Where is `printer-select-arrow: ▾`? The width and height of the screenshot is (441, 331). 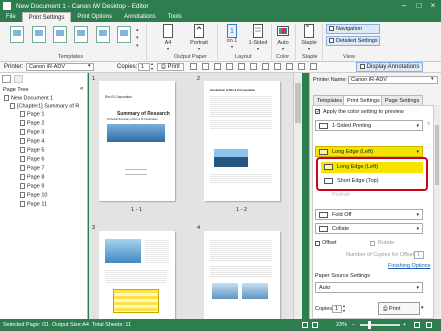 printer-select-arrow: ▾ is located at coordinates (89, 66).